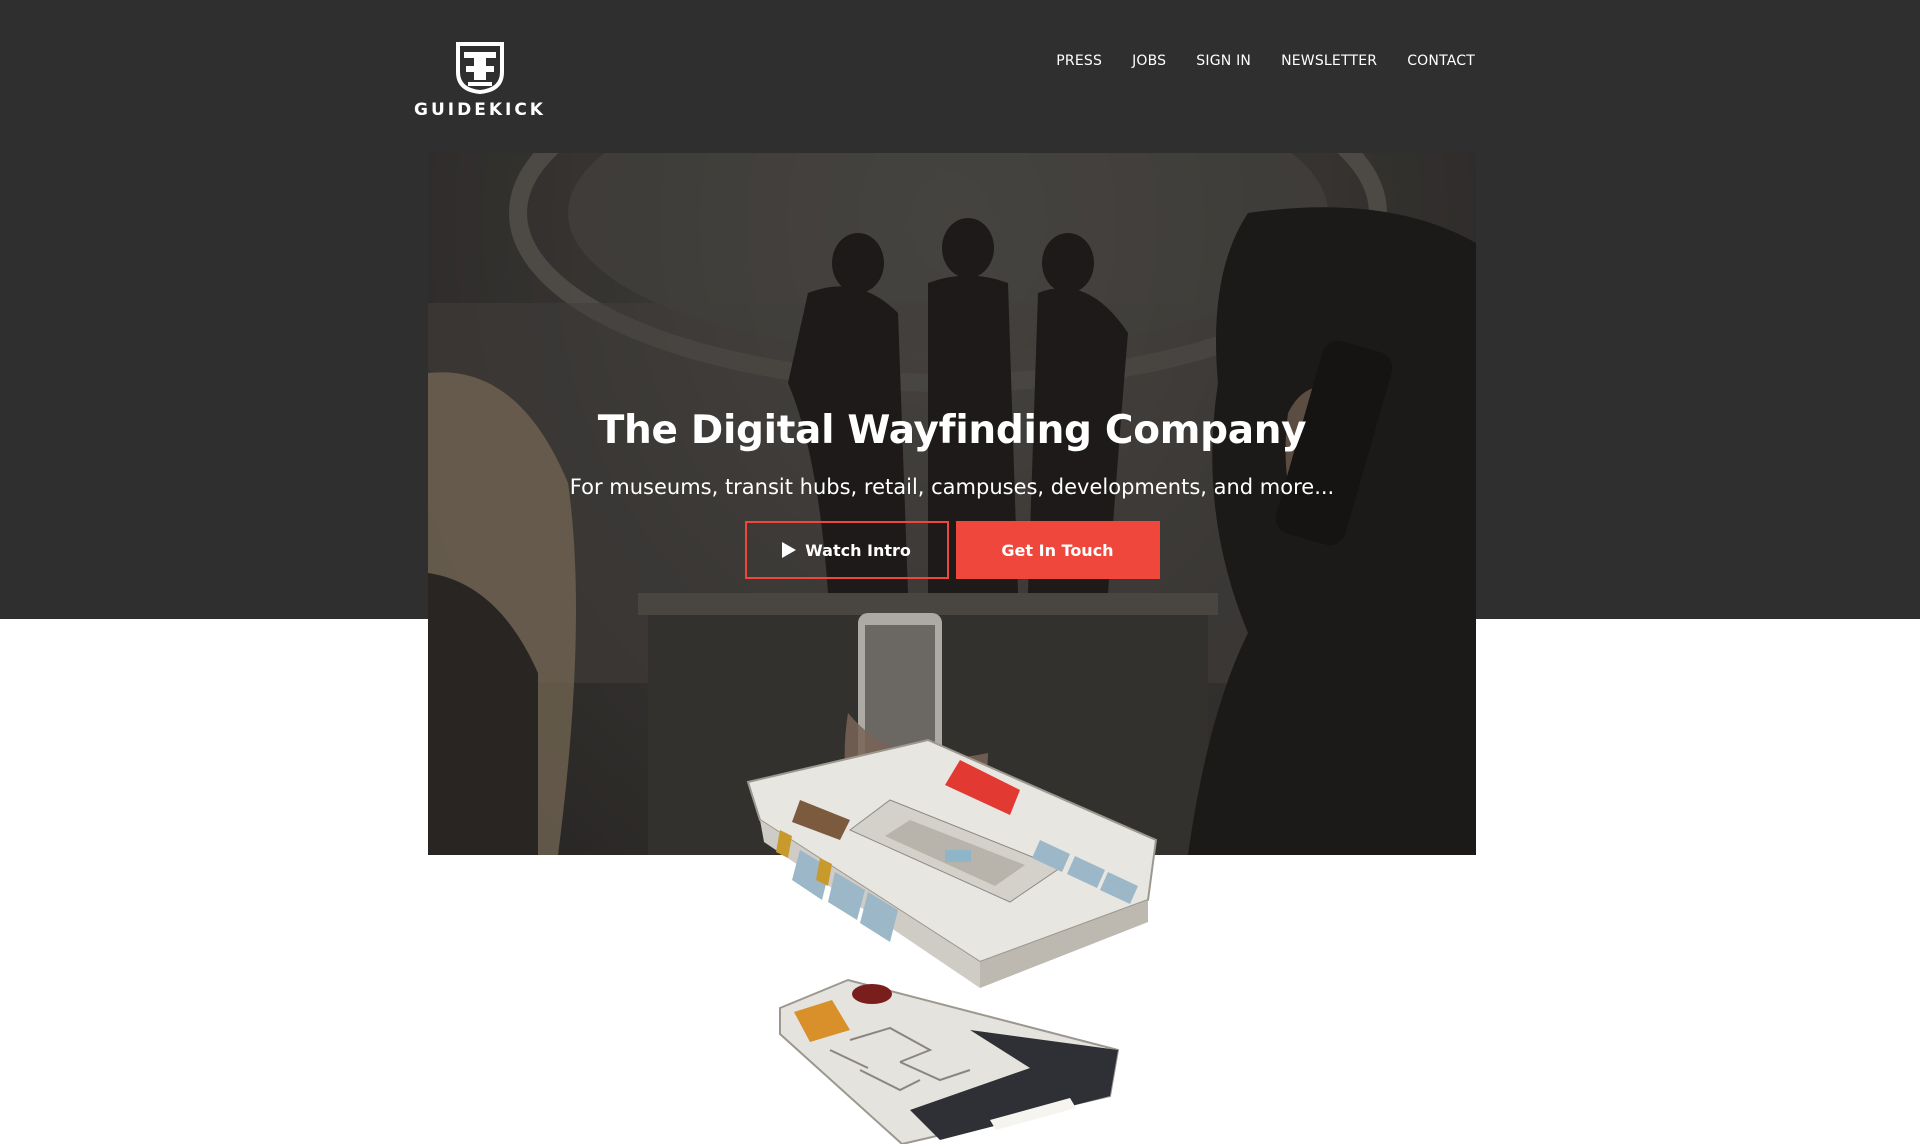 The height and width of the screenshot is (1144, 1920). What do you see at coordinates (789, 550) in the screenshot?
I see `play-icon` at bounding box center [789, 550].